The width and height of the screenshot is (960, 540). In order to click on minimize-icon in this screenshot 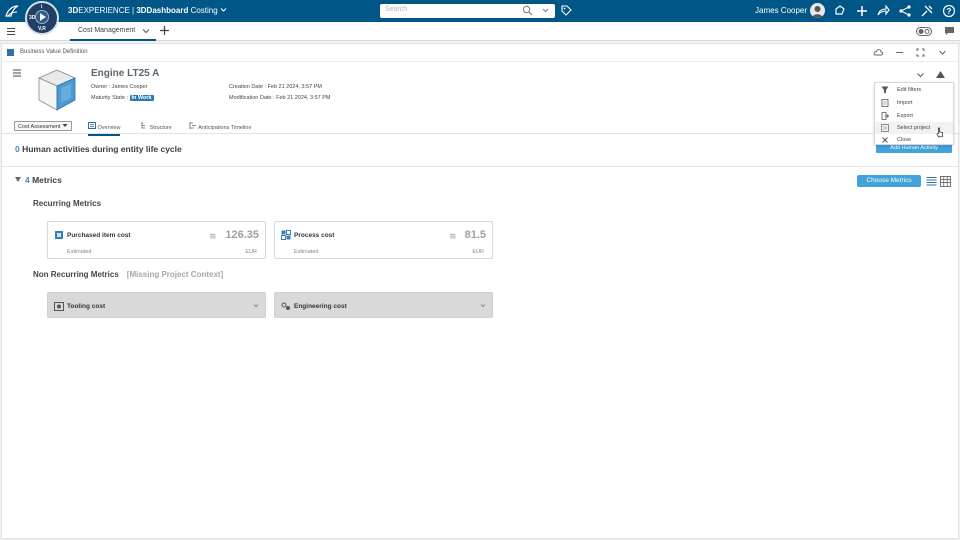, I will do `click(899, 52)`.